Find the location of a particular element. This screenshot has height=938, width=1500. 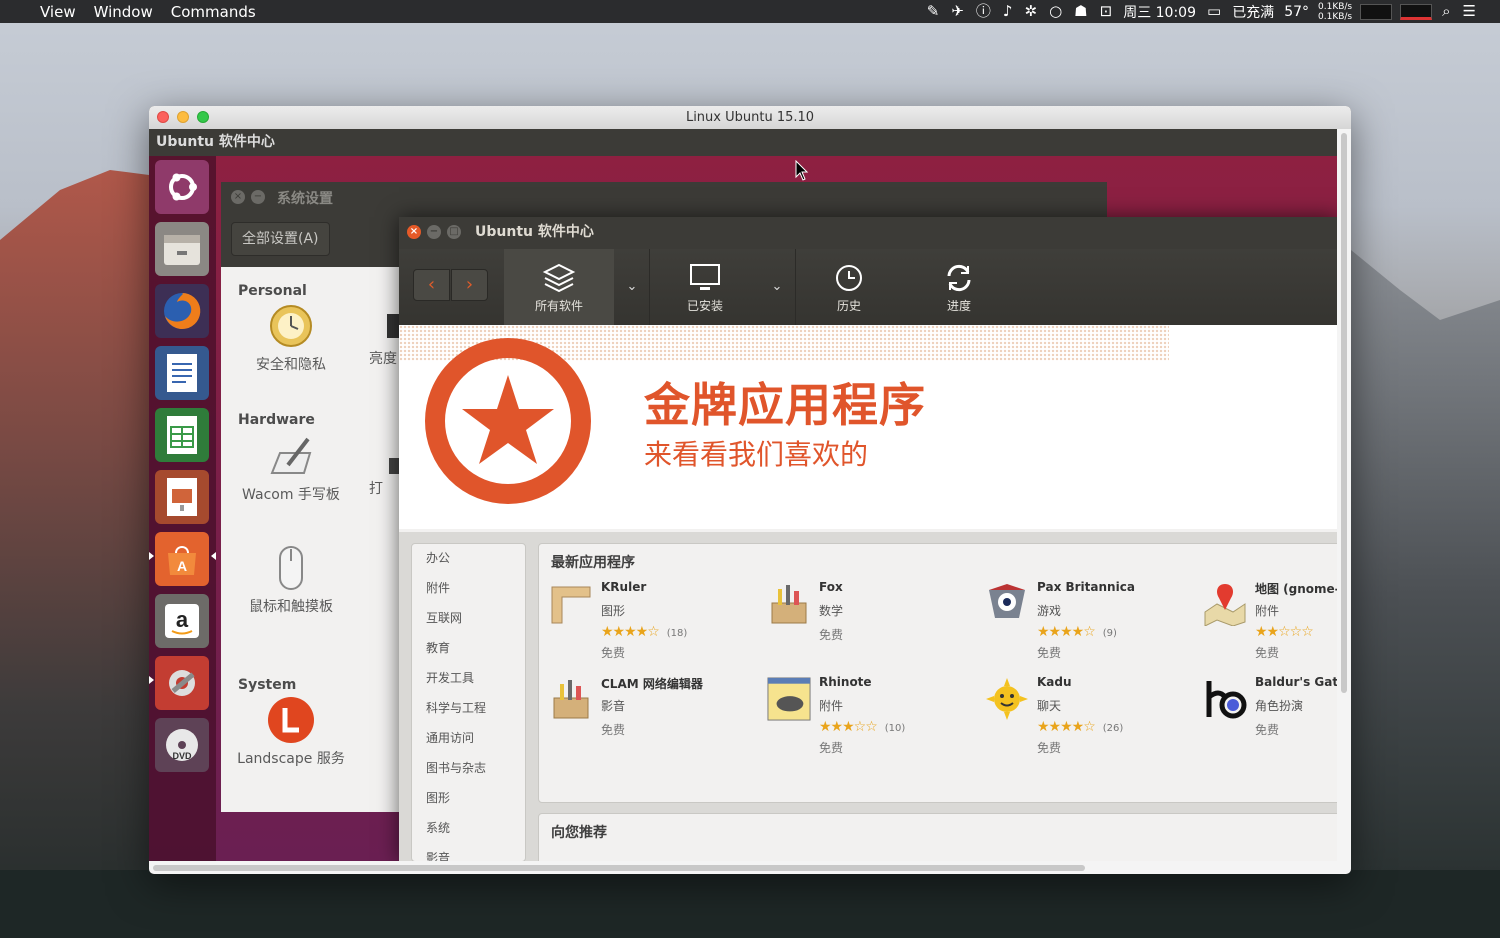

minimize-button is located at coordinates (183, 117).